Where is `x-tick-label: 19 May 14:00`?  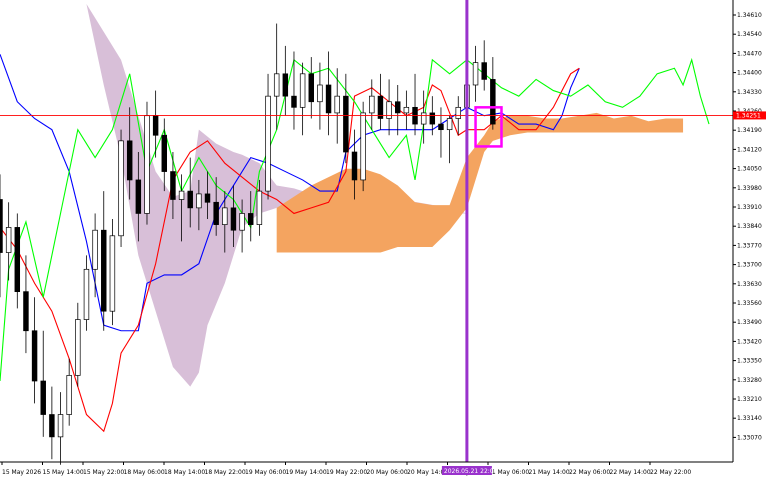 x-tick-label: 19 May 14:00 is located at coordinates (306, 472).